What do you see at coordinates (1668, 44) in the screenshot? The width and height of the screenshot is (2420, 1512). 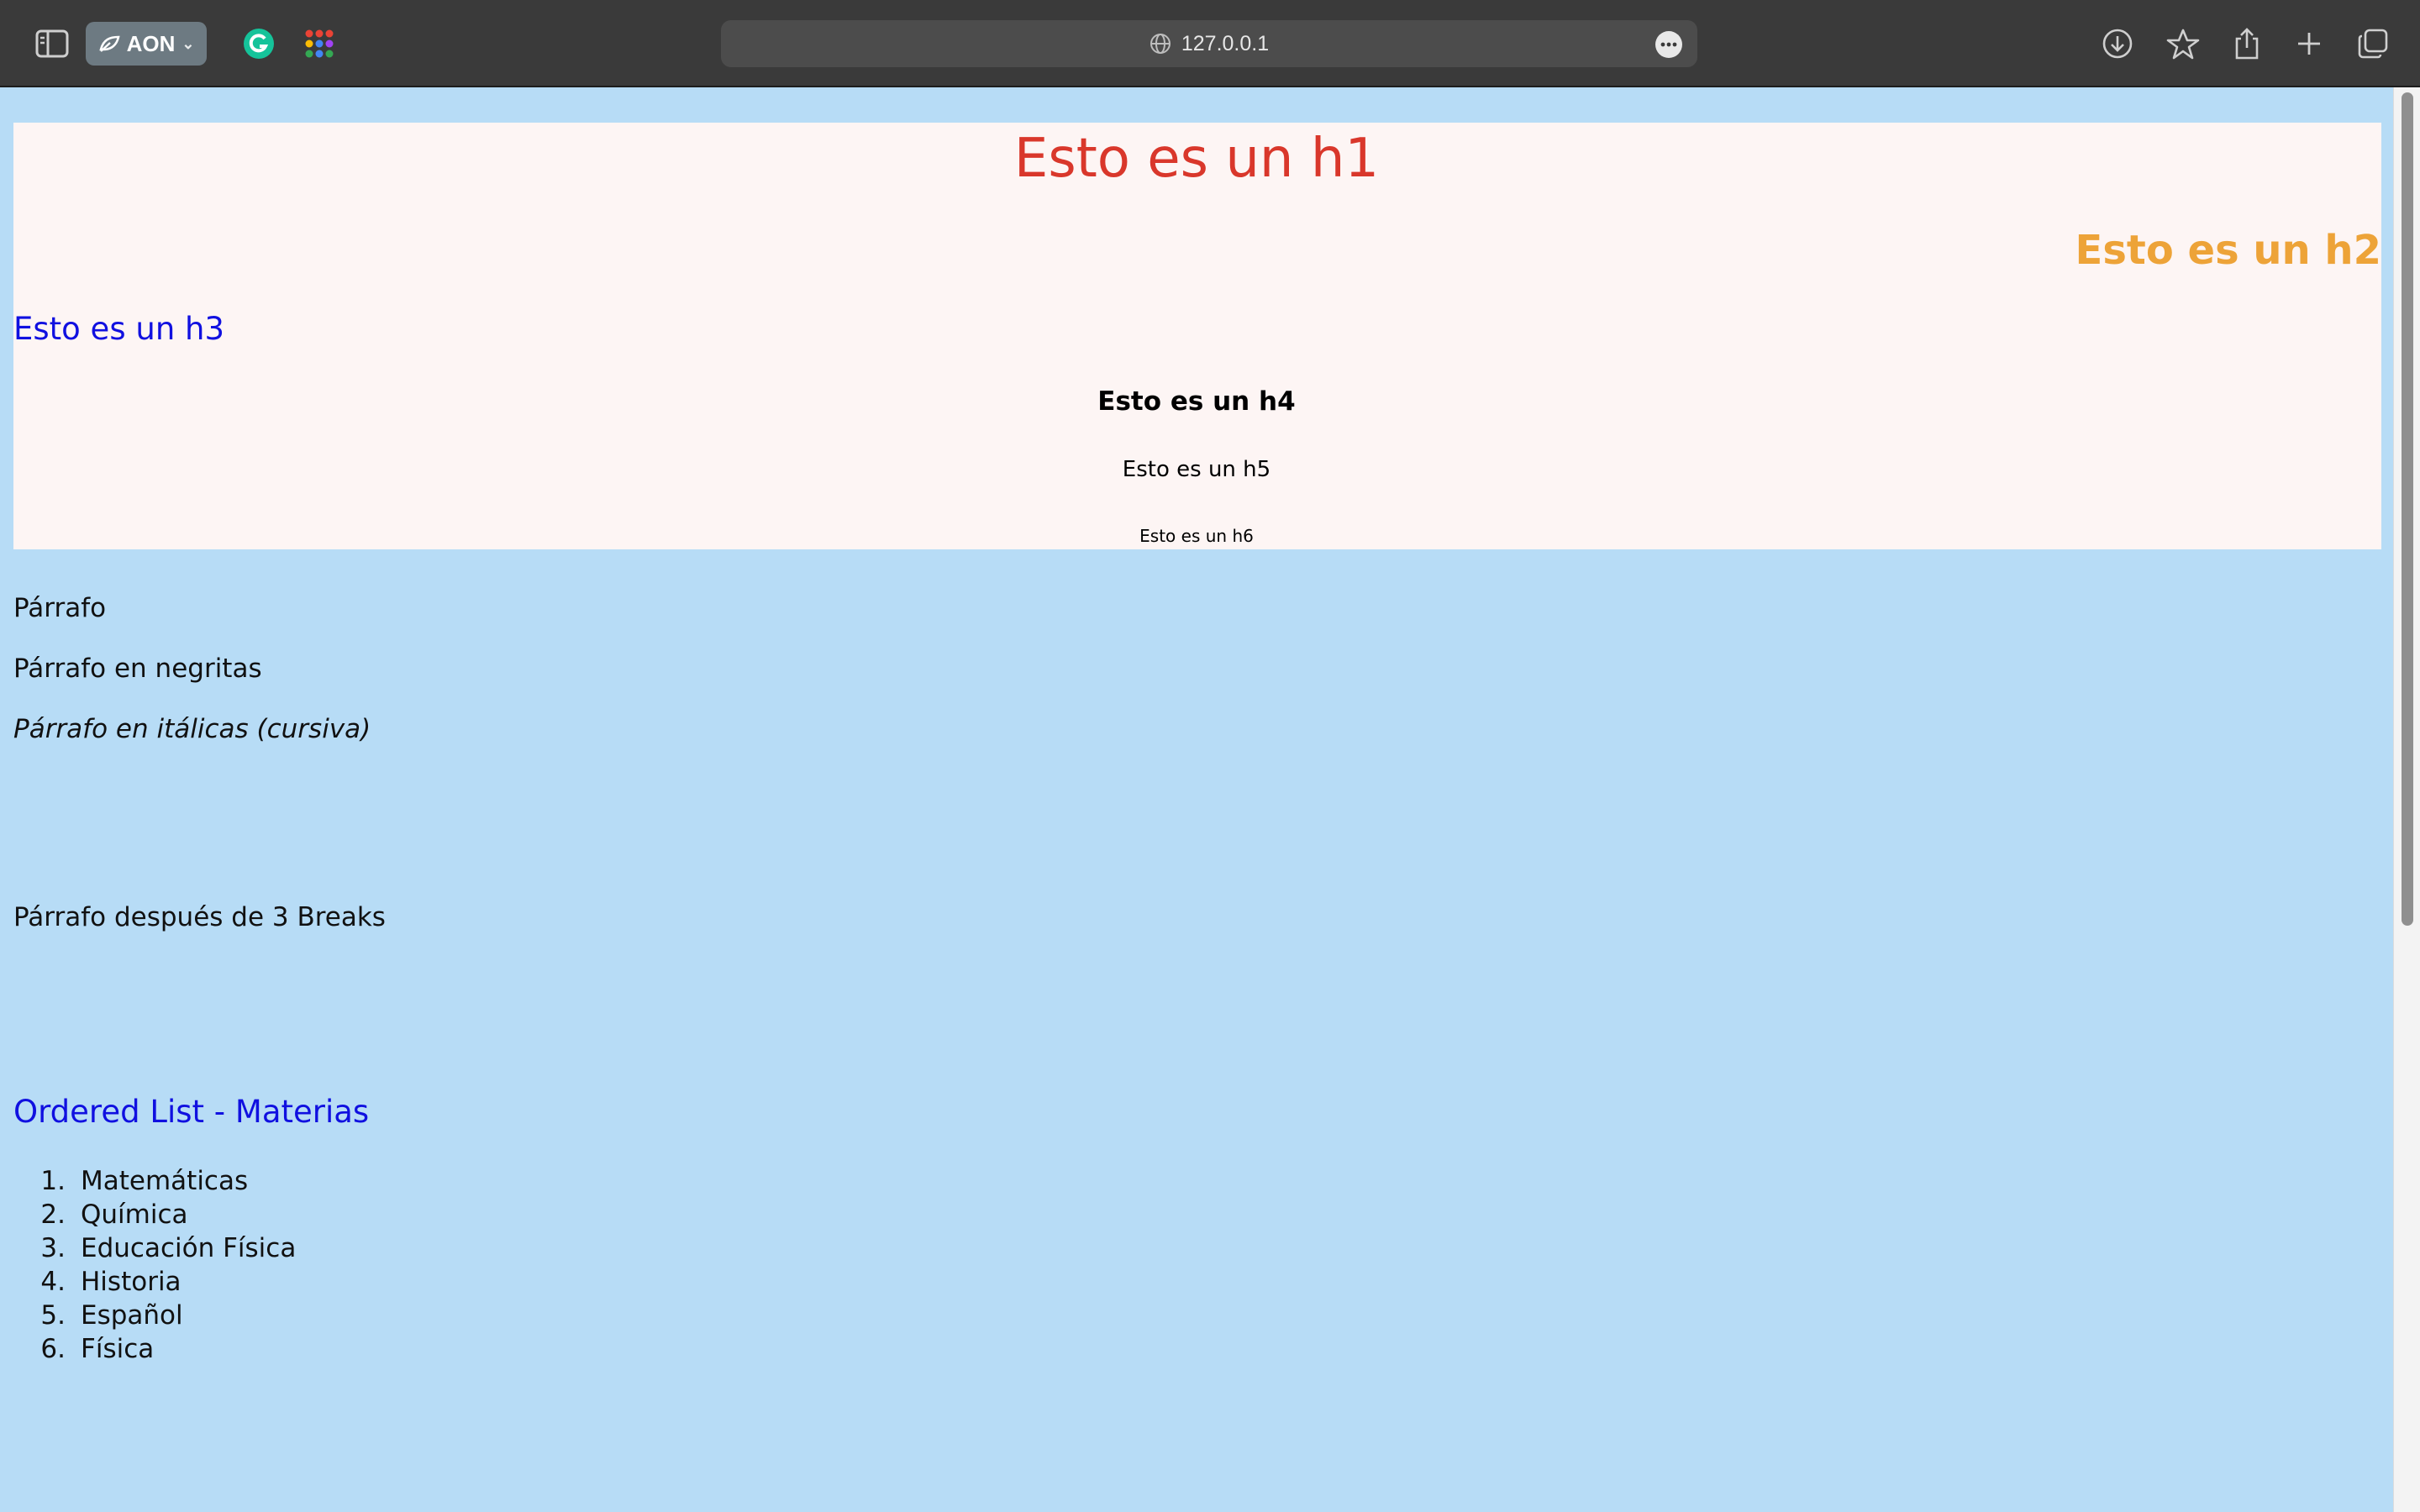 I see `more-options-icon` at bounding box center [1668, 44].